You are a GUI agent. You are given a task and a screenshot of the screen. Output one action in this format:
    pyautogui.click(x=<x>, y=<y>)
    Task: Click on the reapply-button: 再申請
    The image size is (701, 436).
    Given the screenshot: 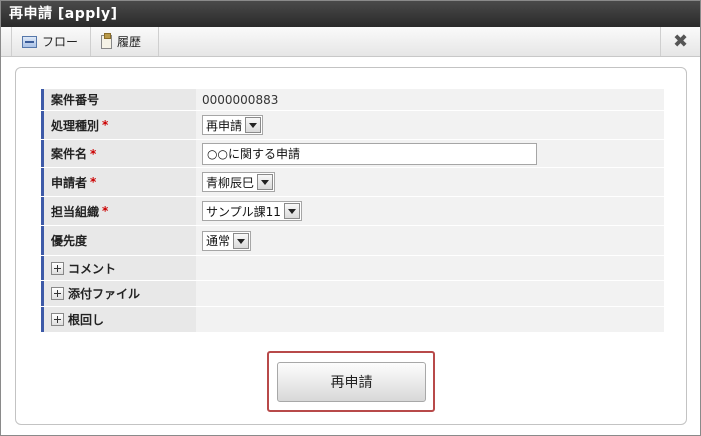 What is the action you would take?
    pyautogui.click(x=351, y=382)
    